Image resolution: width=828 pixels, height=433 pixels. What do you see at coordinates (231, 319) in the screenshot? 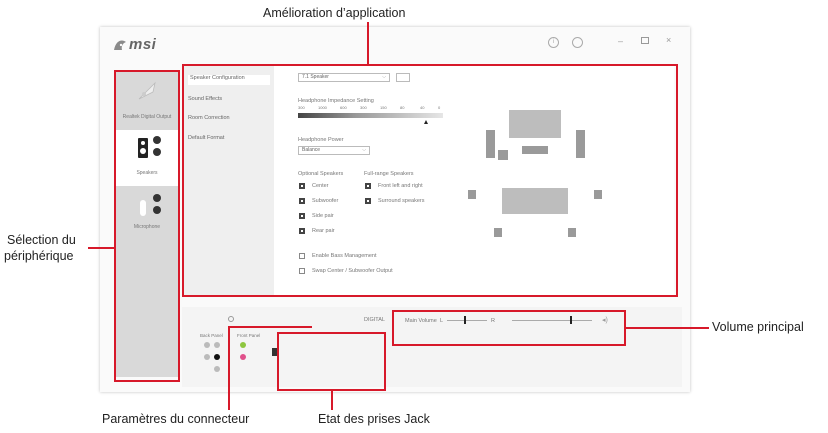
I see `digital-toggle-icon` at bounding box center [231, 319].